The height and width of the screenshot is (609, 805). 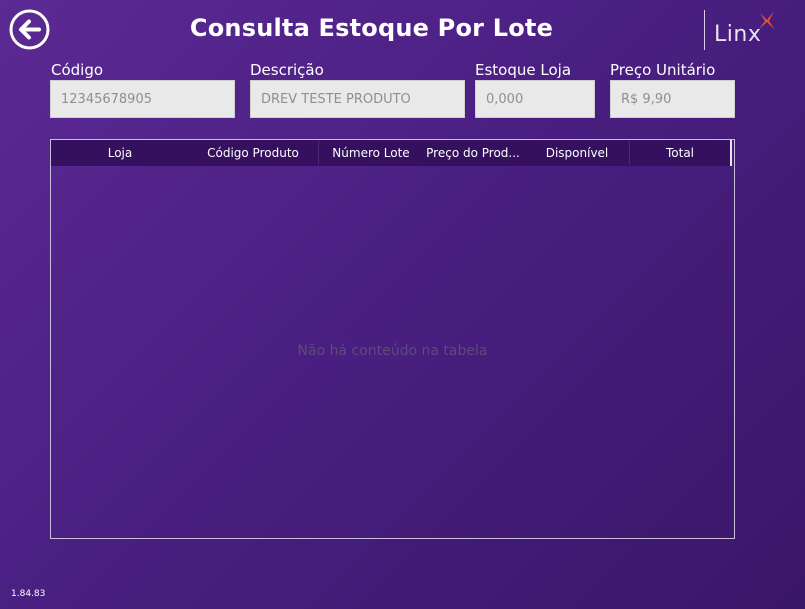 I want to click on estoque-loja-label: Estoque Loja, so click(x=523, y=70).